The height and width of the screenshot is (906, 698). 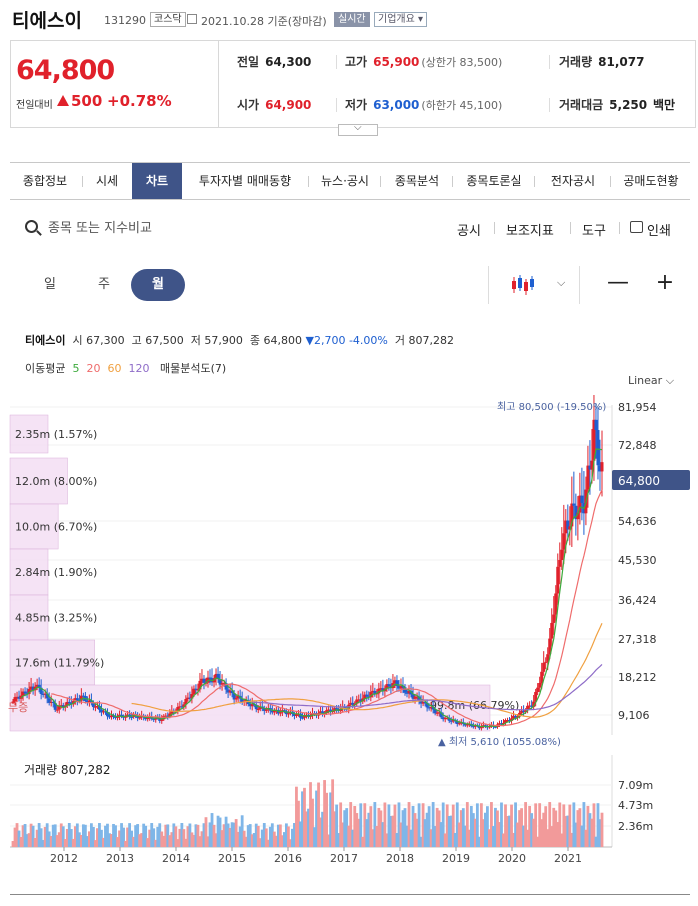 I want to click on compare-search-input, so click(x=198, y=228).